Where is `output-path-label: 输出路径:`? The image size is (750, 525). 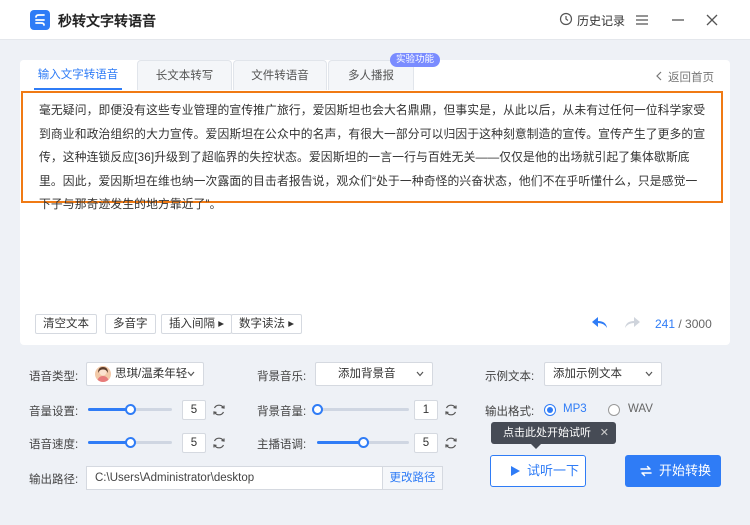
output-path-label: 输出路径: is located at coordinates (54, 480).